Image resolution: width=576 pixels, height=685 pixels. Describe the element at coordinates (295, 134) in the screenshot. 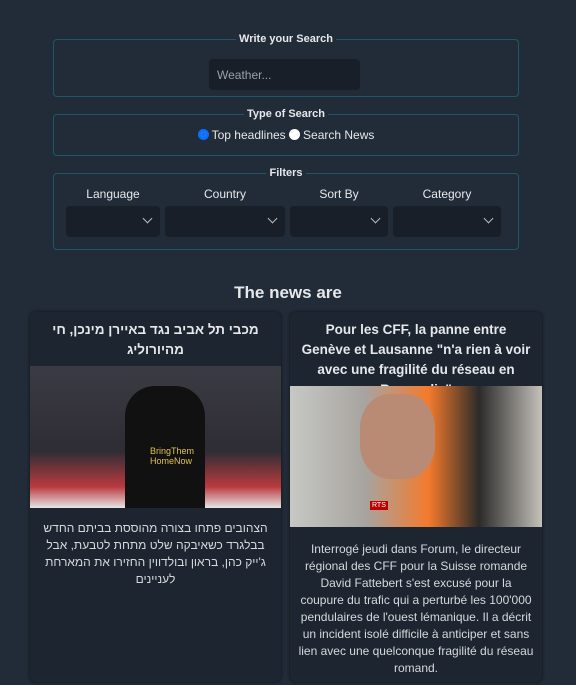

I see `search-news-radio` at that location.